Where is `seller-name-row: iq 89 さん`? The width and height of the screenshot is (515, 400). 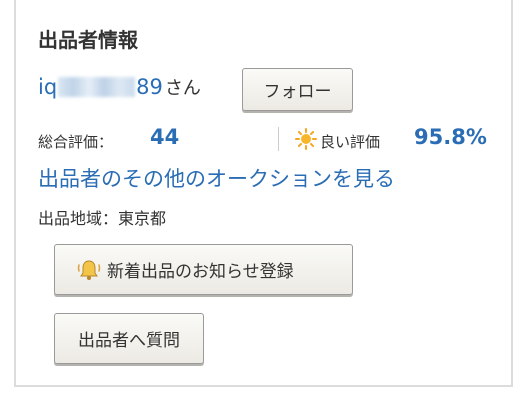 seller-name-row: iq 89 さん is located at coordinates (119, 87).